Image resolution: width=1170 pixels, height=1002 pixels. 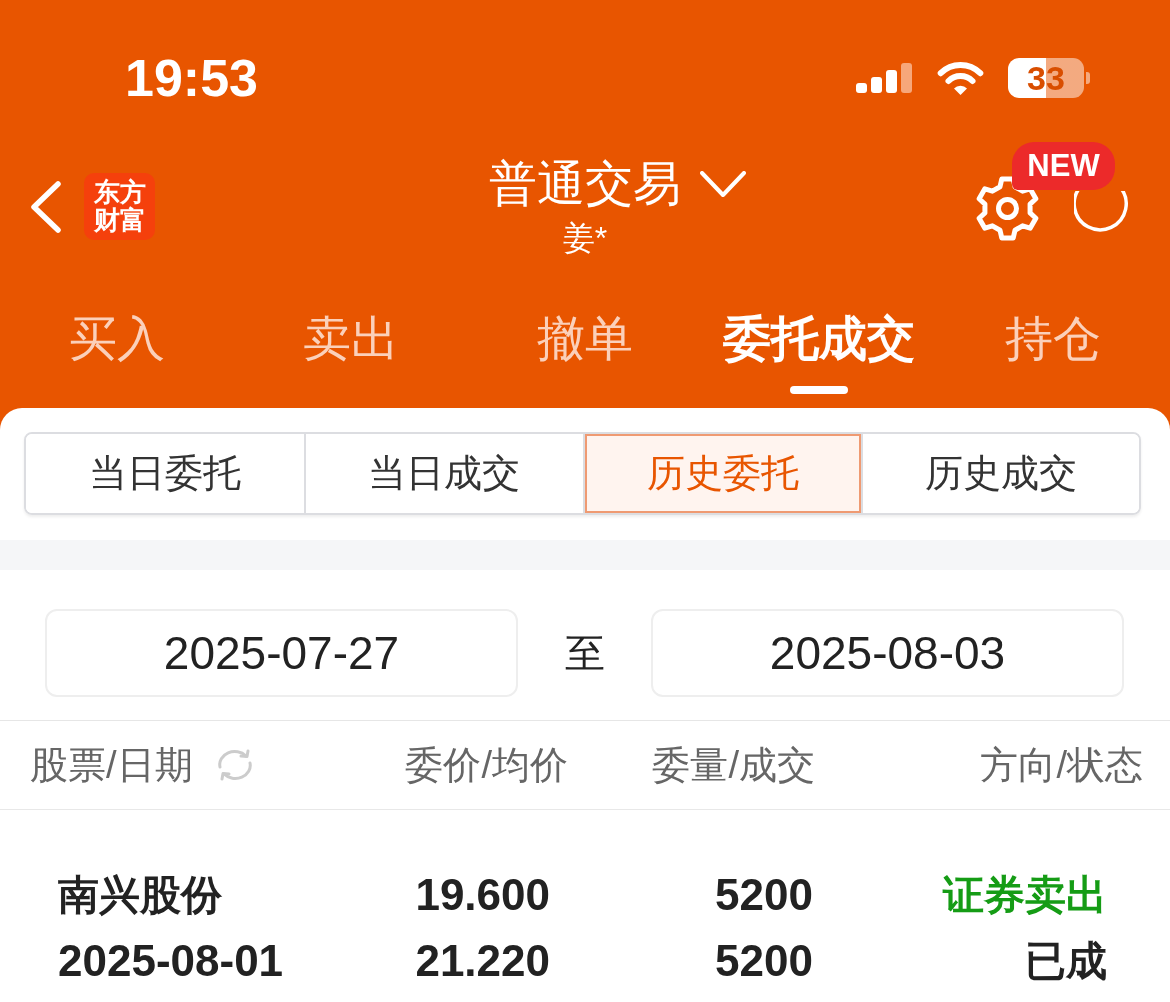 What do you see at coordinates (1061, 765) in the screenshot?
I see `column-header: 方向/状态` at bounding box center [1061, 765].